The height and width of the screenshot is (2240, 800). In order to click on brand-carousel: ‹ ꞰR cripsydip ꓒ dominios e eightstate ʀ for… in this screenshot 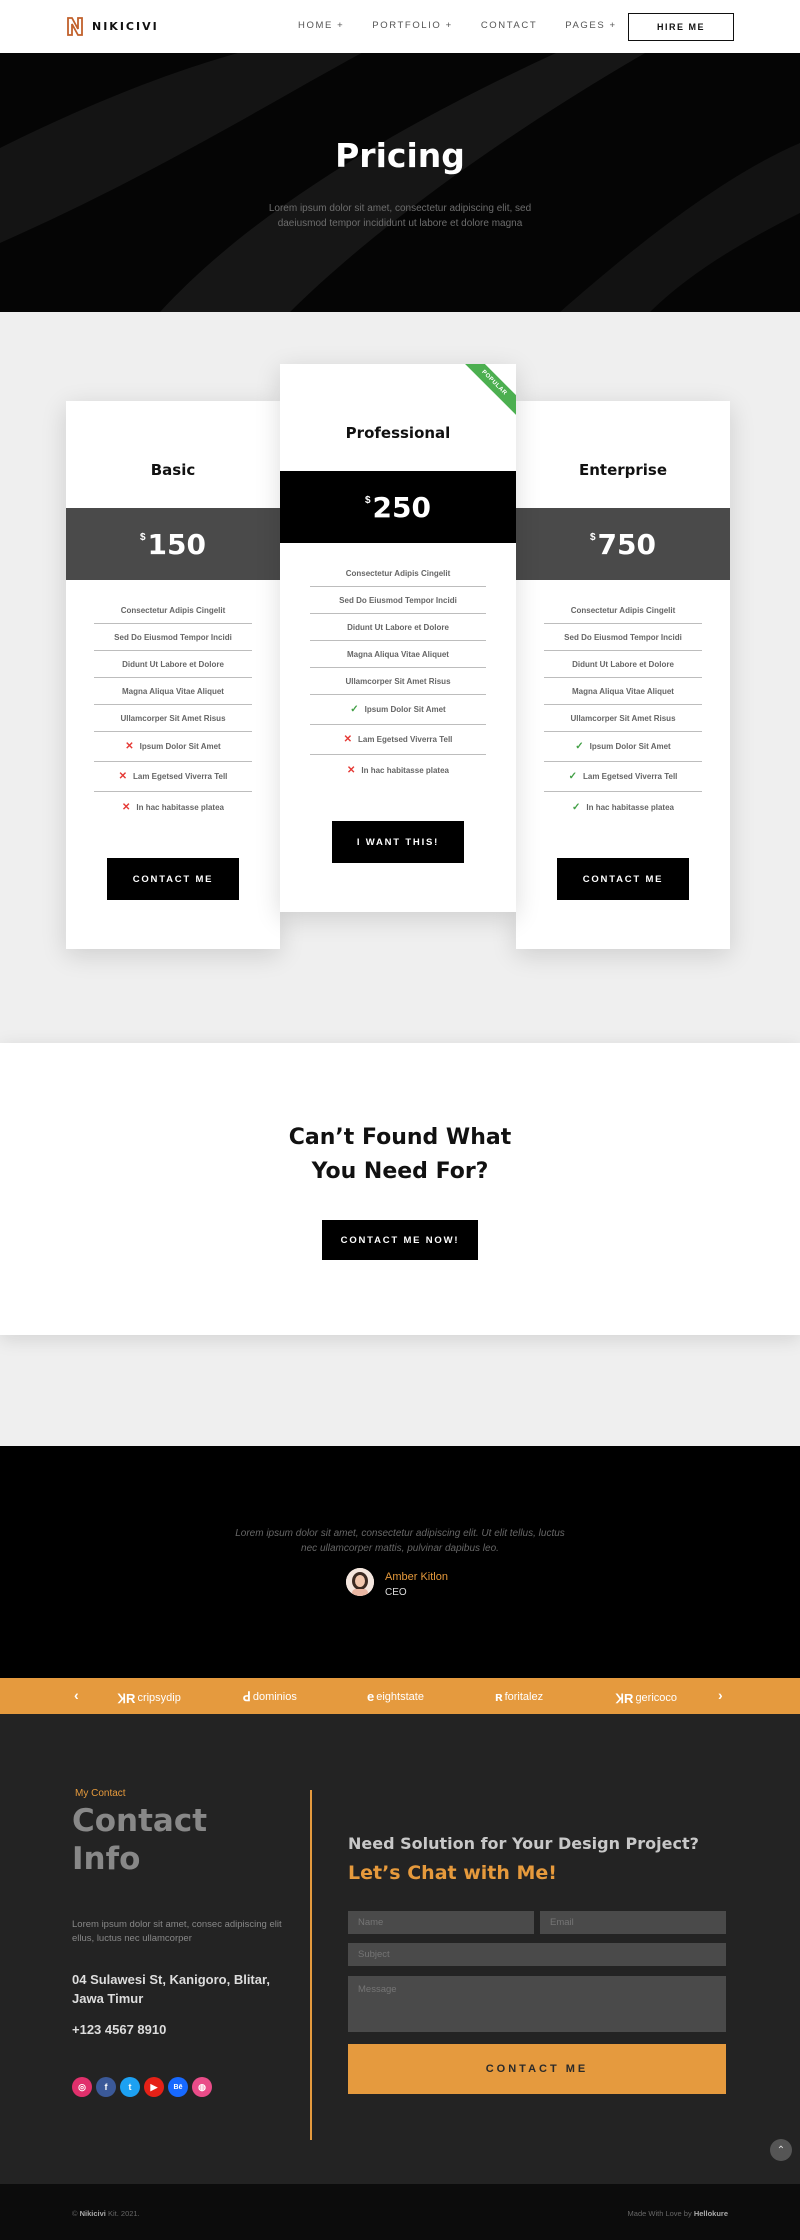, I will do `click(400, 1696)`.